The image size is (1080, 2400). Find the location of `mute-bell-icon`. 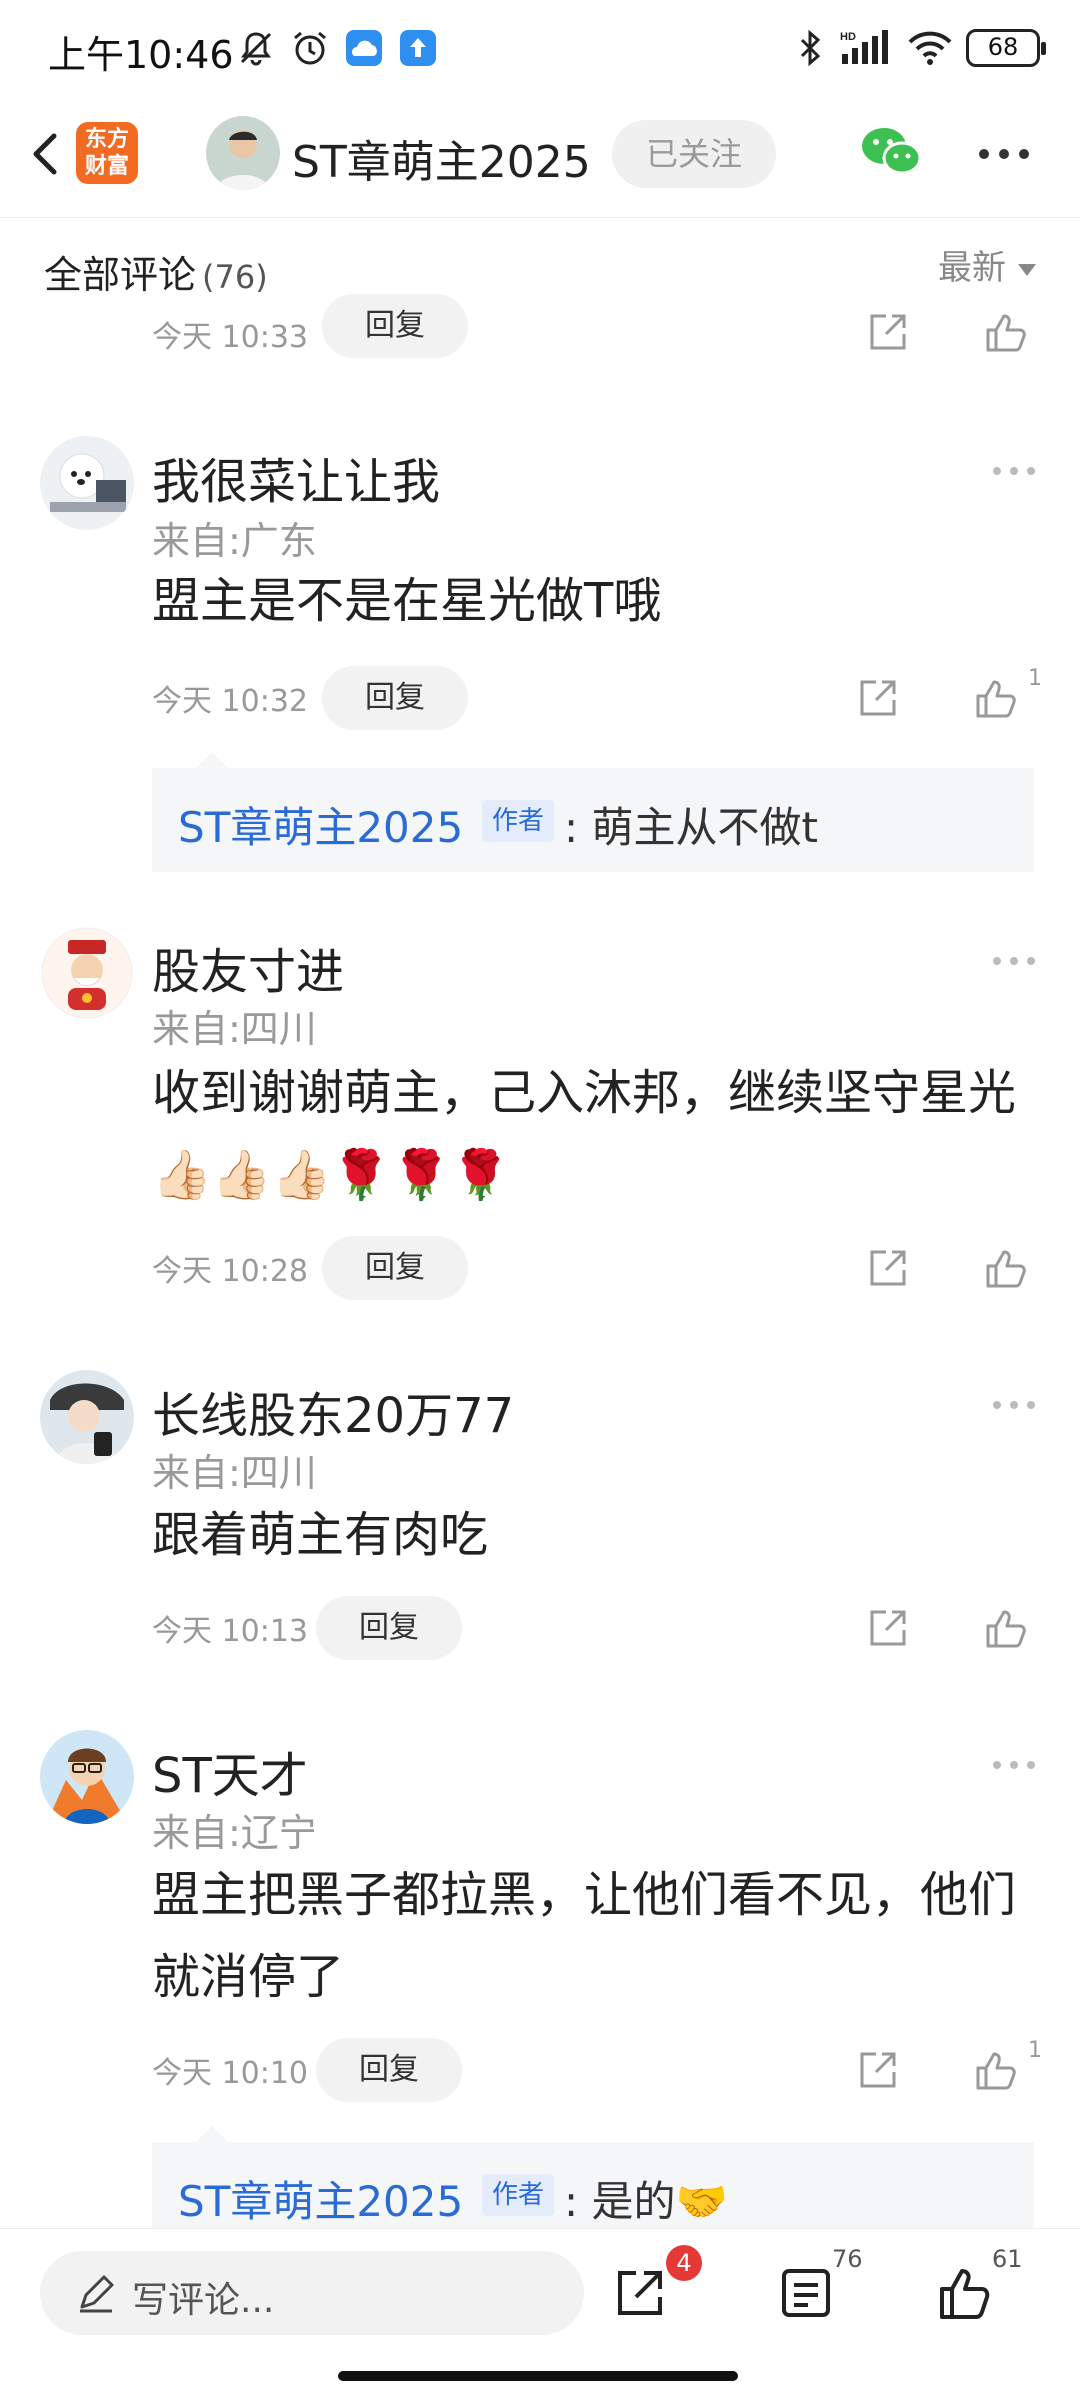

mute-bell-icon is located at coordinates (256, 49).